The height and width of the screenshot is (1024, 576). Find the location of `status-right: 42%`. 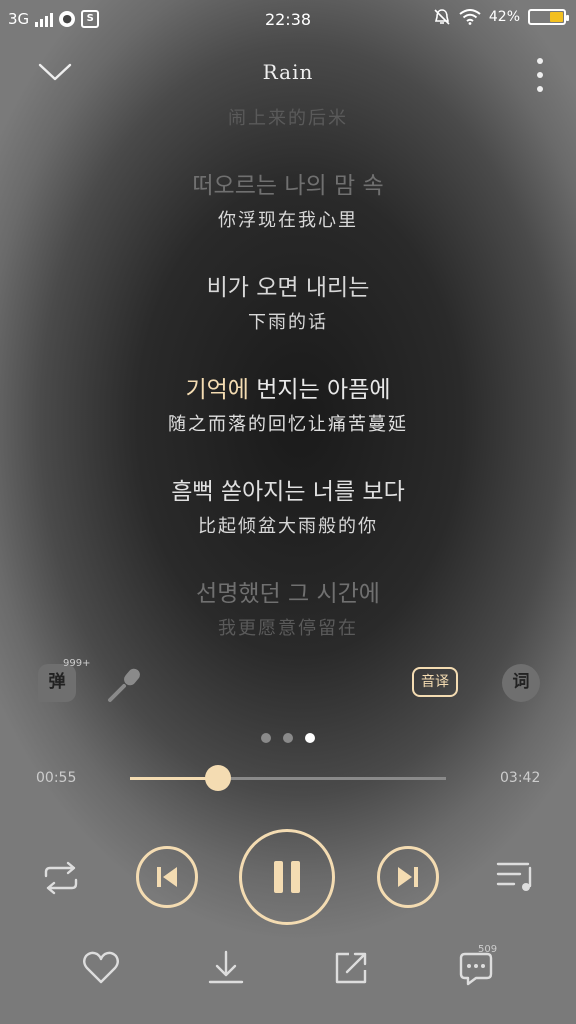

status-right: 42% is located at coordinates (501, 17).